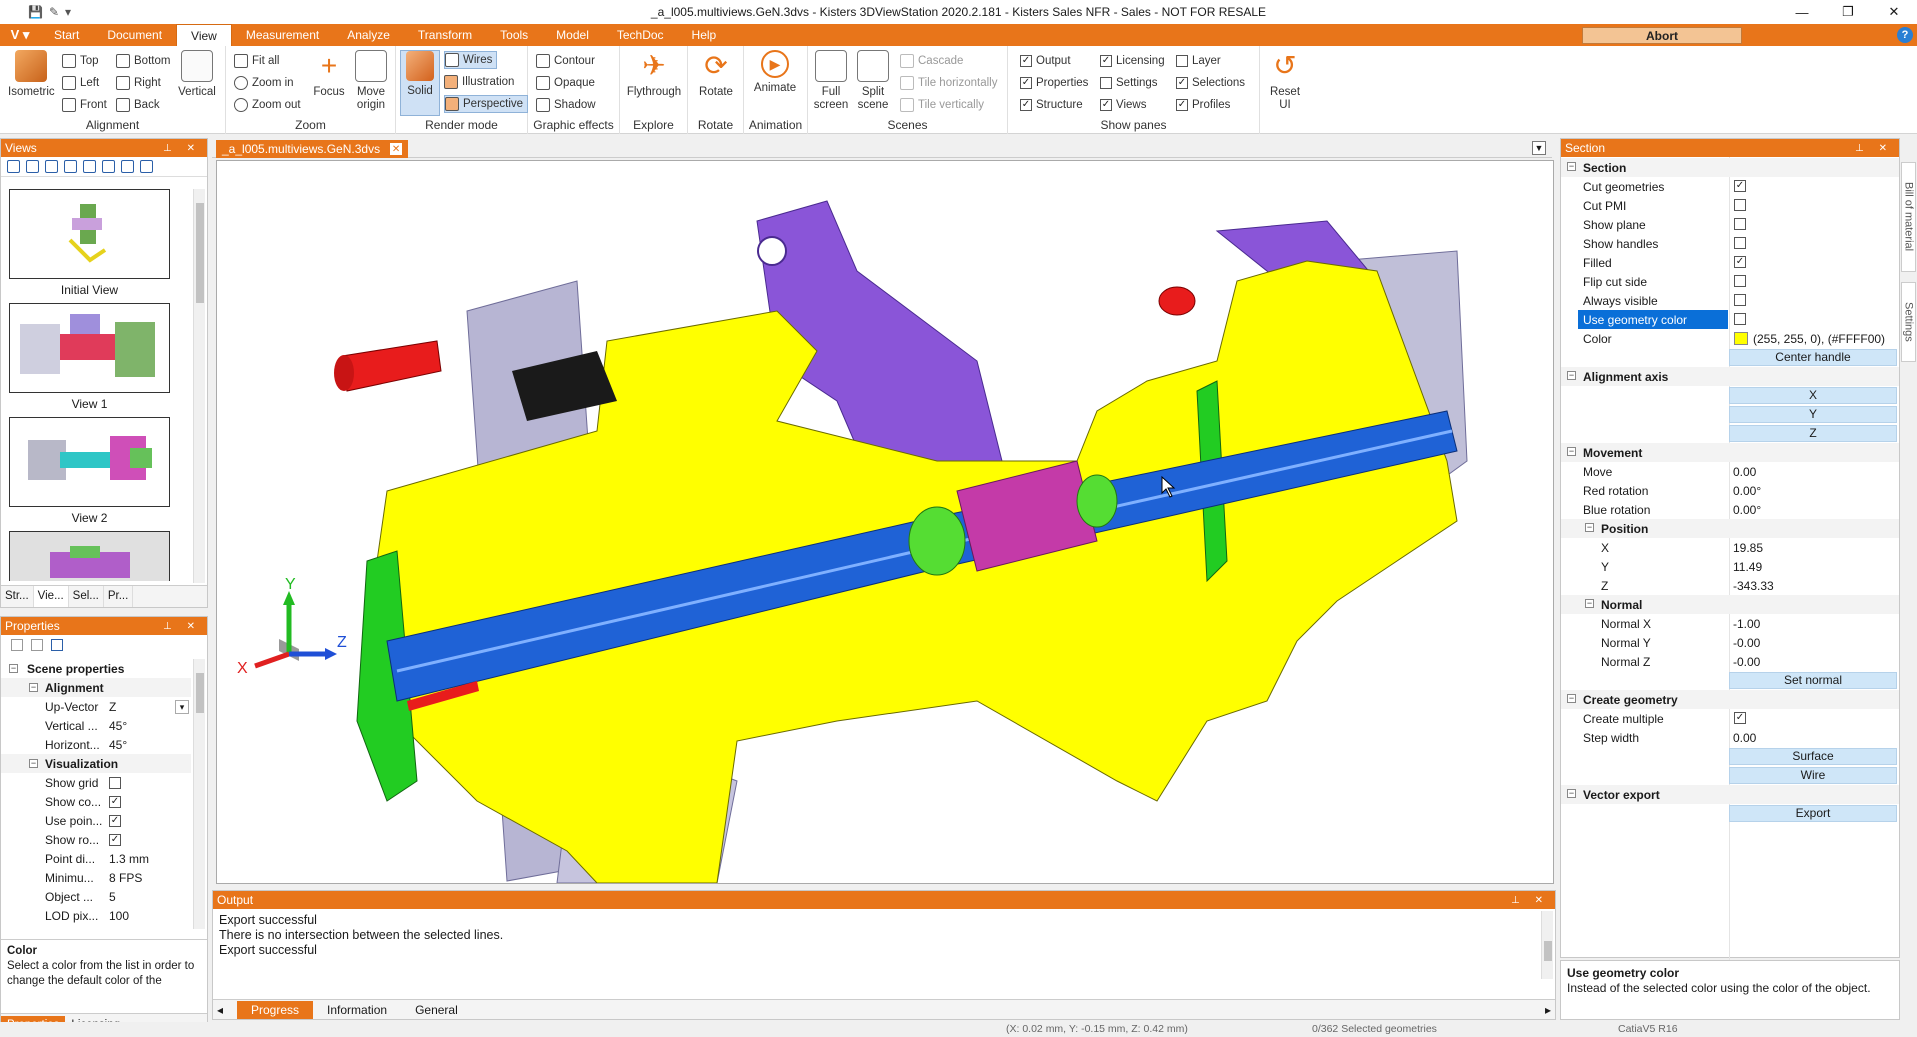  Describe the element at coordinates (1740, 186) in the screenshot. I see `checkbox-cut-geometries` at that location.